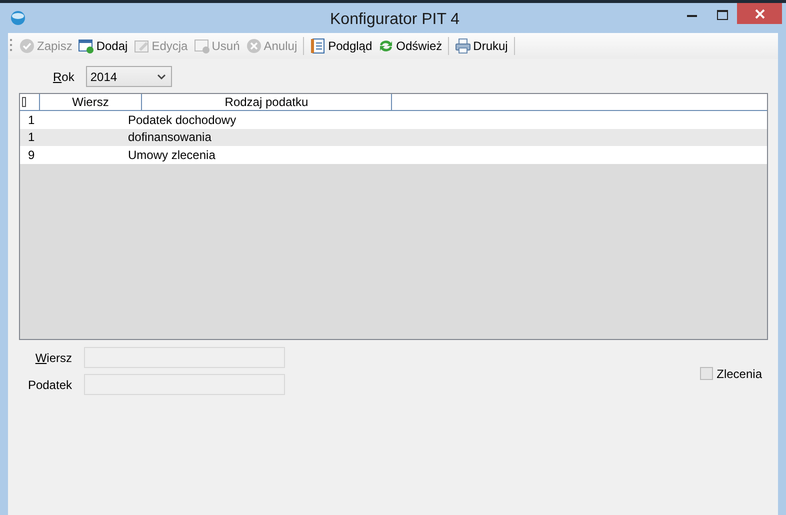 Image resolution: width=786 pixels, height=515 pixels. I want to click on close-button, so click(759, 13).